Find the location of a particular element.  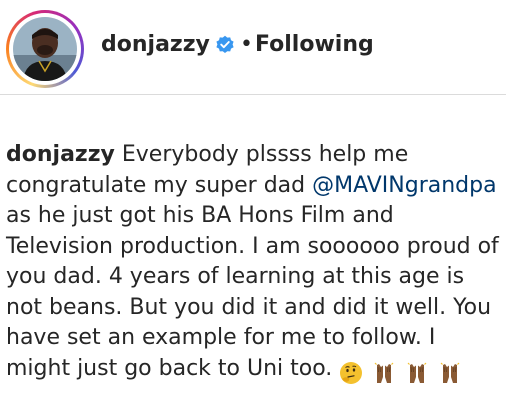

emoji-group is located at coordinates (401, 373).